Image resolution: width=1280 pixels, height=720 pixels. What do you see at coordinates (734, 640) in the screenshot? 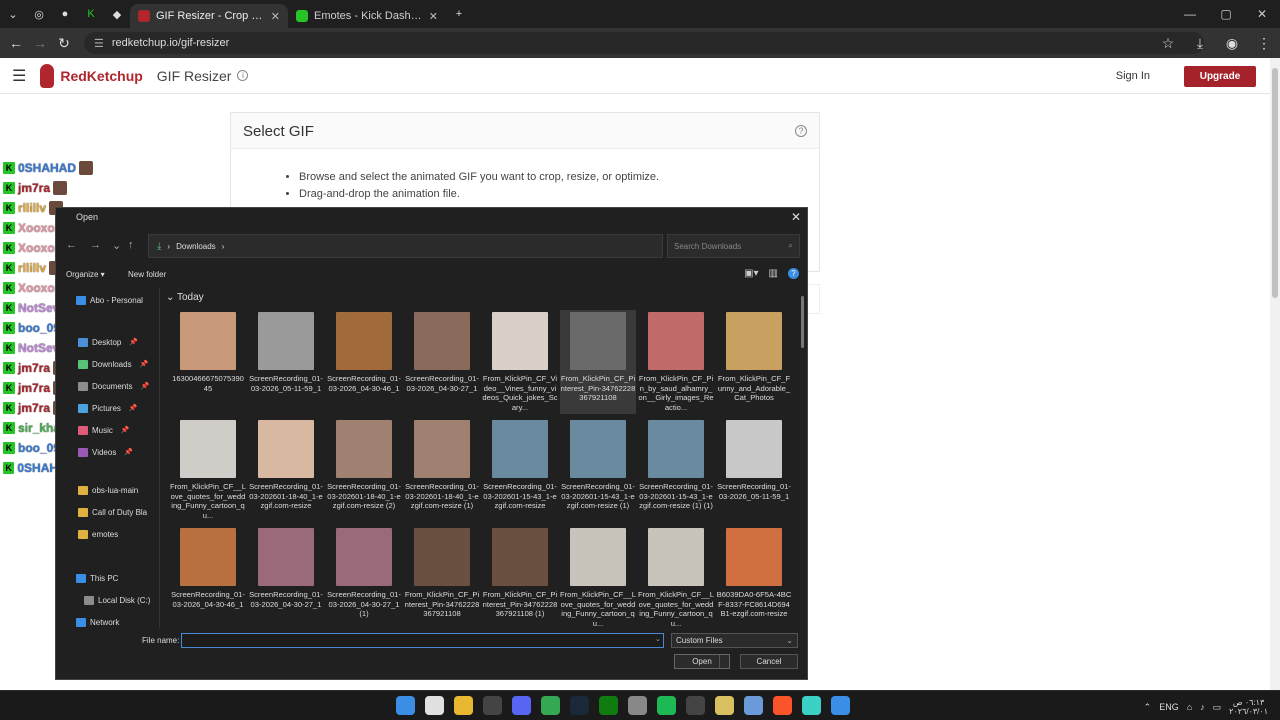
I see `file-type-select: Custom Files ⌄` at bounding box center [734, 640].